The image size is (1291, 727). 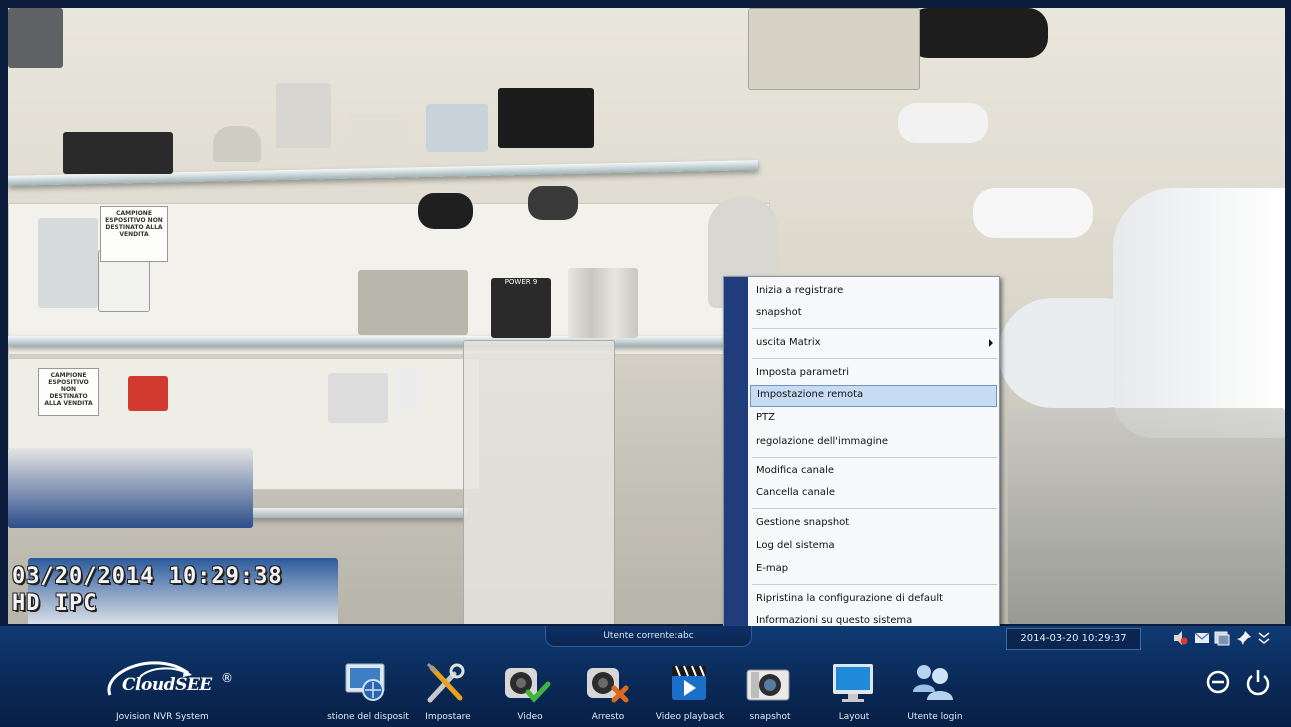 I want to click on snapshot-label: snapshot, so click(x=770, y=717).